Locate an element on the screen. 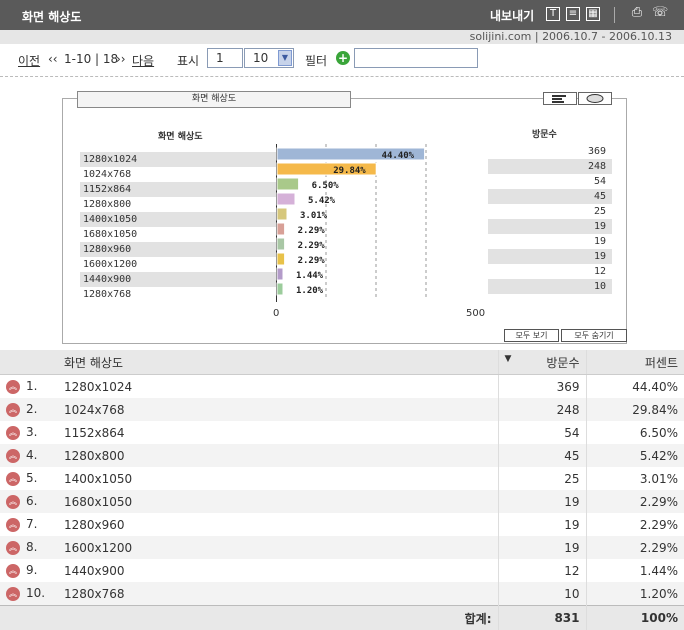  row-rank: 3. is located at coordinates (31, 432).